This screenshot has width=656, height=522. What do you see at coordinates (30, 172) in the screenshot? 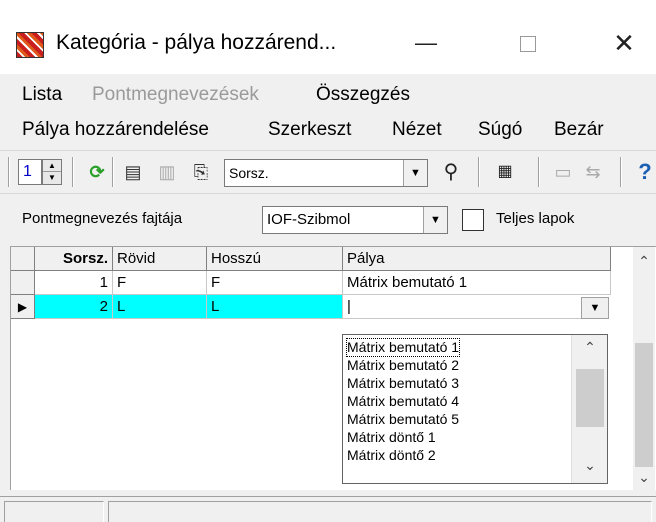
I see `spin-input: 1` at bounding box center [30, 172].